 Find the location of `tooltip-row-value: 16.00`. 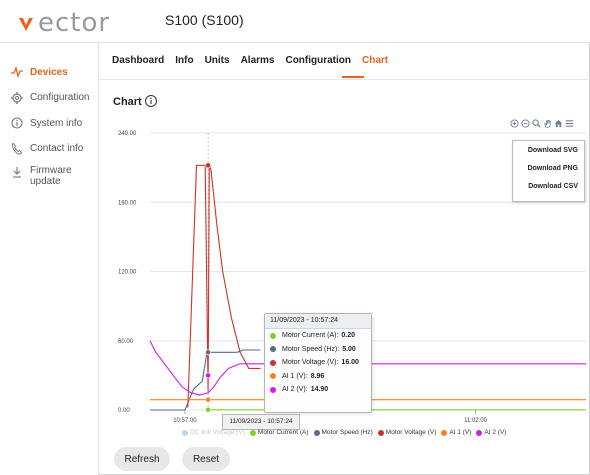

tooltip-row-value: 16.00 is located at coordinates (350, 363).